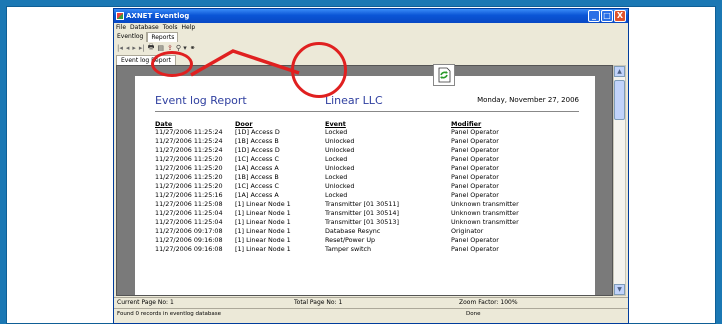 This screenshot has height=324, width=722. What do you see at coordinates (164, 124) in the screenshot?
I see `column-header-date: Date` at bounding box center [164, 124].